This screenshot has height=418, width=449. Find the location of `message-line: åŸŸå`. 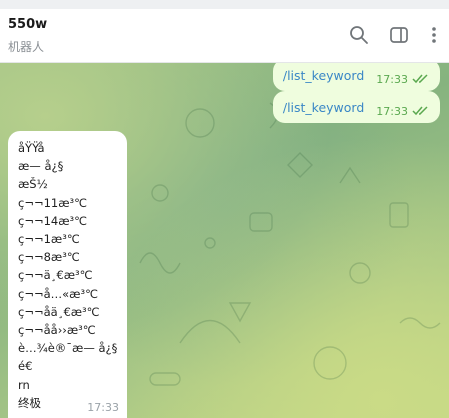

message-line: åŸŸå is located at coordinates (31, 148).